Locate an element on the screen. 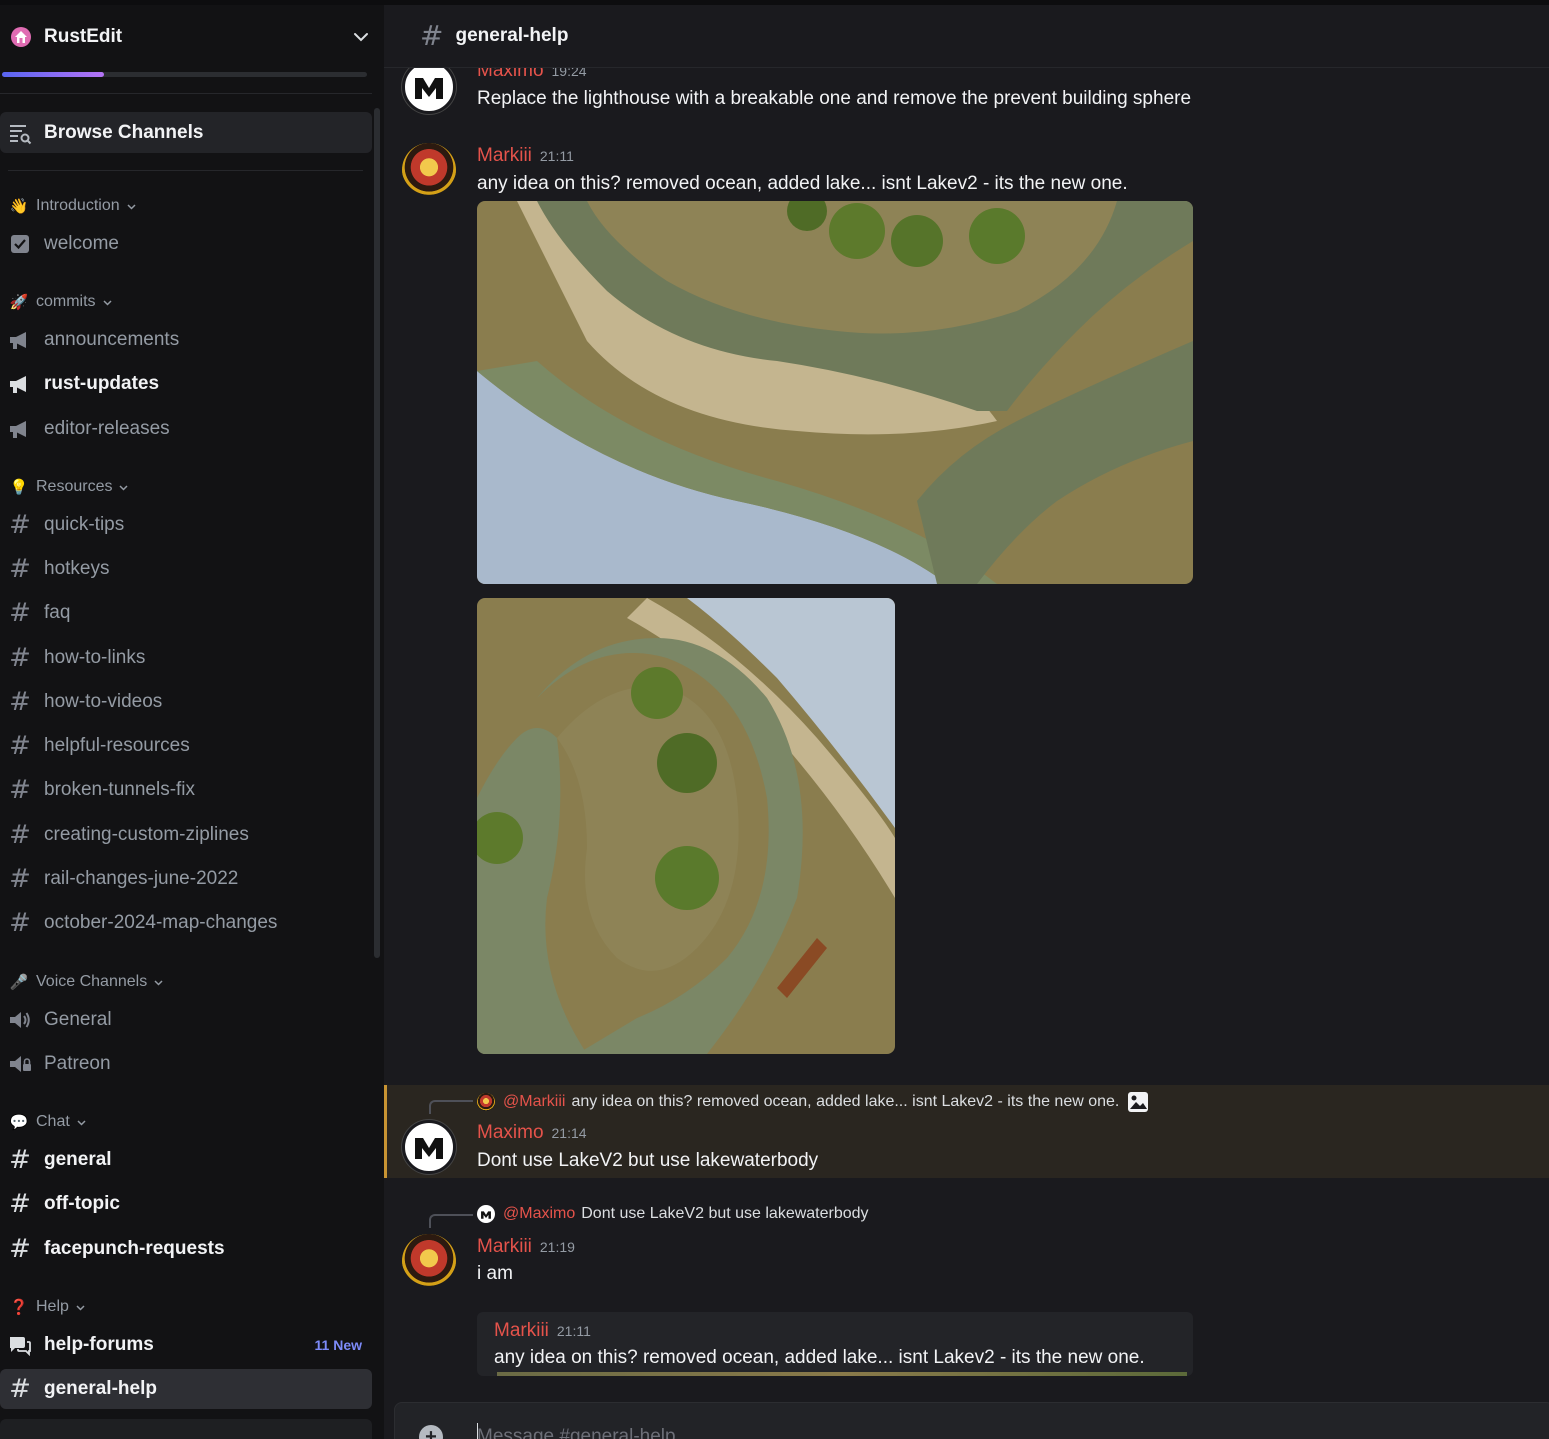  reply-text: Dont use LakeV2 but use lakewaterbody is located at coordinates (725, 1213).